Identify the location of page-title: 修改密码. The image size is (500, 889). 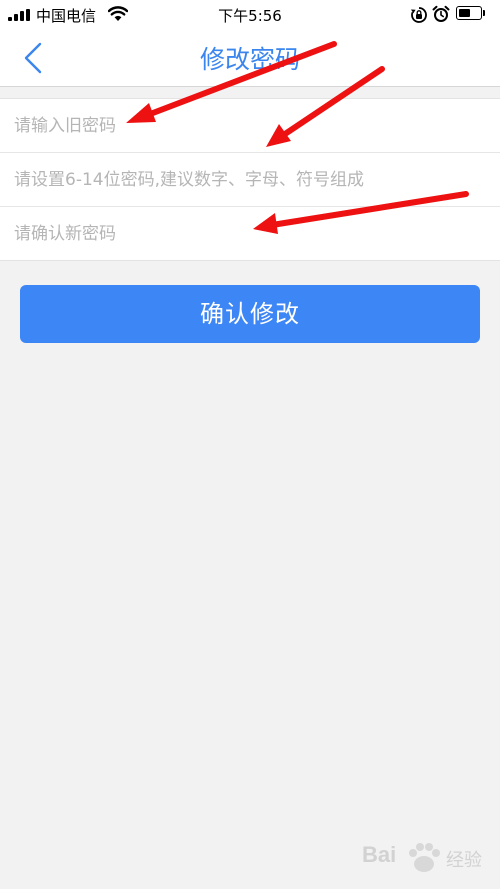
(249, 59).